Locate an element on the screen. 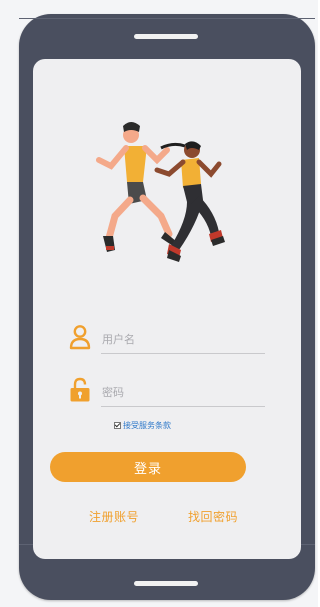 The height and width of the screenshot is (607, 320). username-underline is located at coordinates (183, 353).